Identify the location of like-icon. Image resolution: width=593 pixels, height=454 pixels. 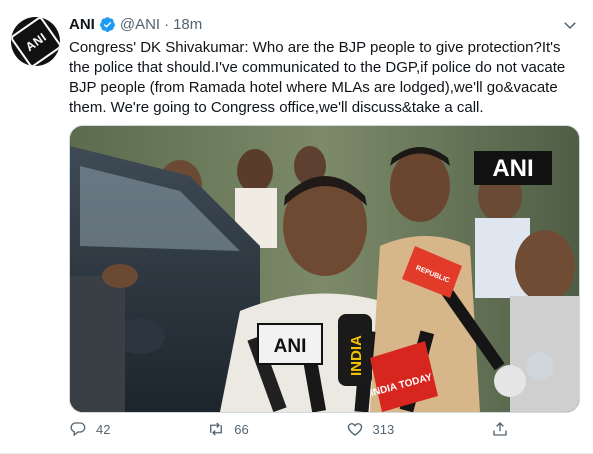
(354, 429).